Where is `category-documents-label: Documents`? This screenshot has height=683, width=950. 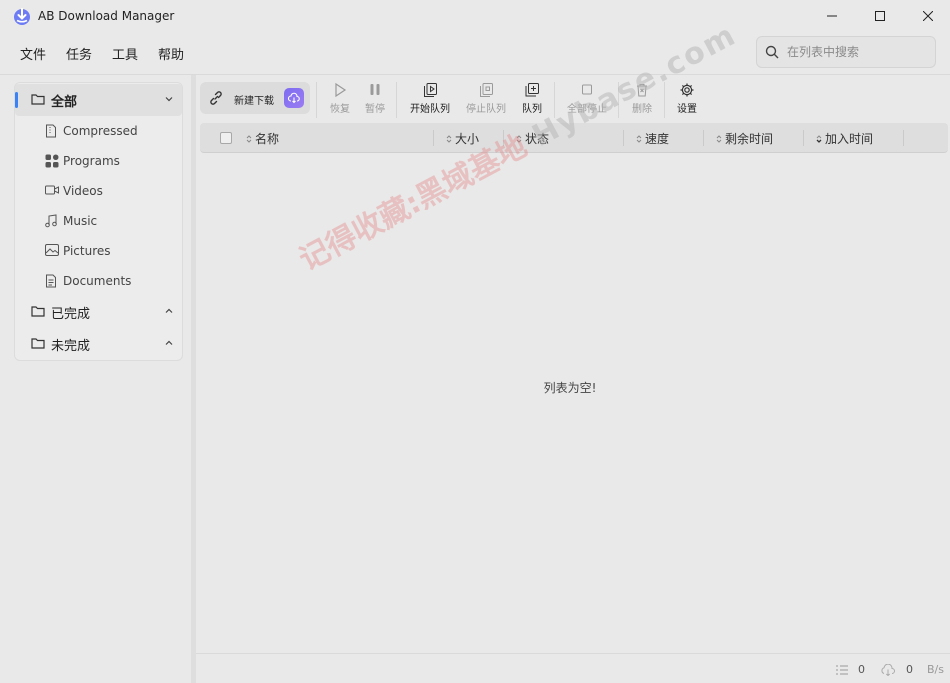
category-documents-label: Documents is located at coordinates (97, 281).